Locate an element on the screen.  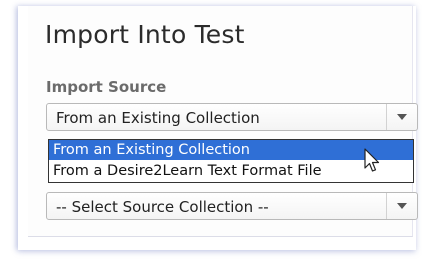
import-source-dropdown-button is located at coordinates (401, 117).